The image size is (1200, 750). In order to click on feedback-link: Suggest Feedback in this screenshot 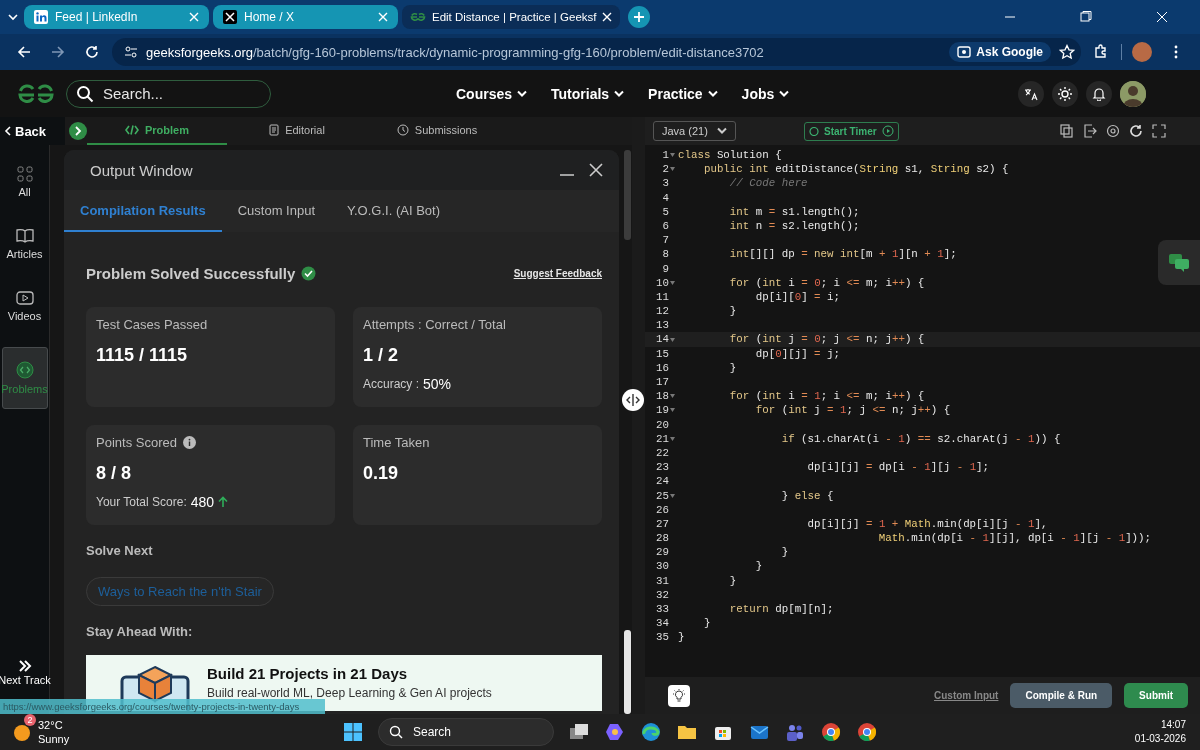, I will do `click(557, 273)`.